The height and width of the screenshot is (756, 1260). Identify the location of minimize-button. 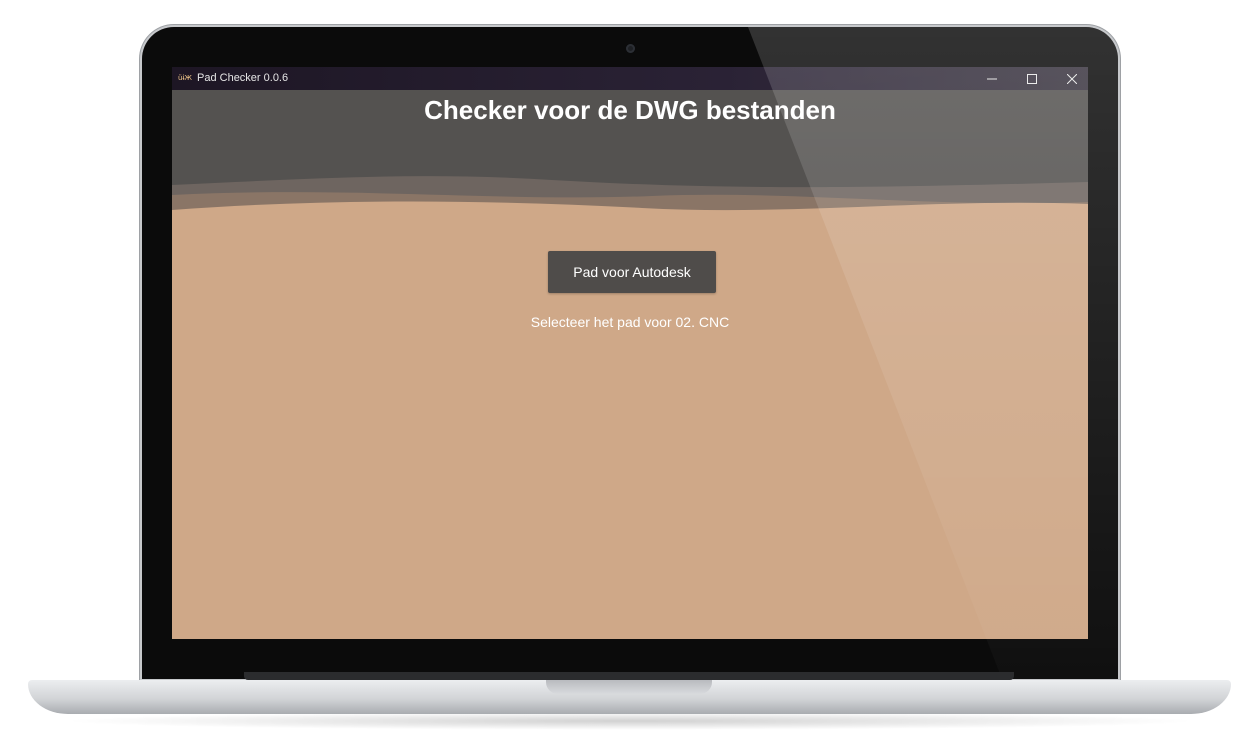
(992, 78).